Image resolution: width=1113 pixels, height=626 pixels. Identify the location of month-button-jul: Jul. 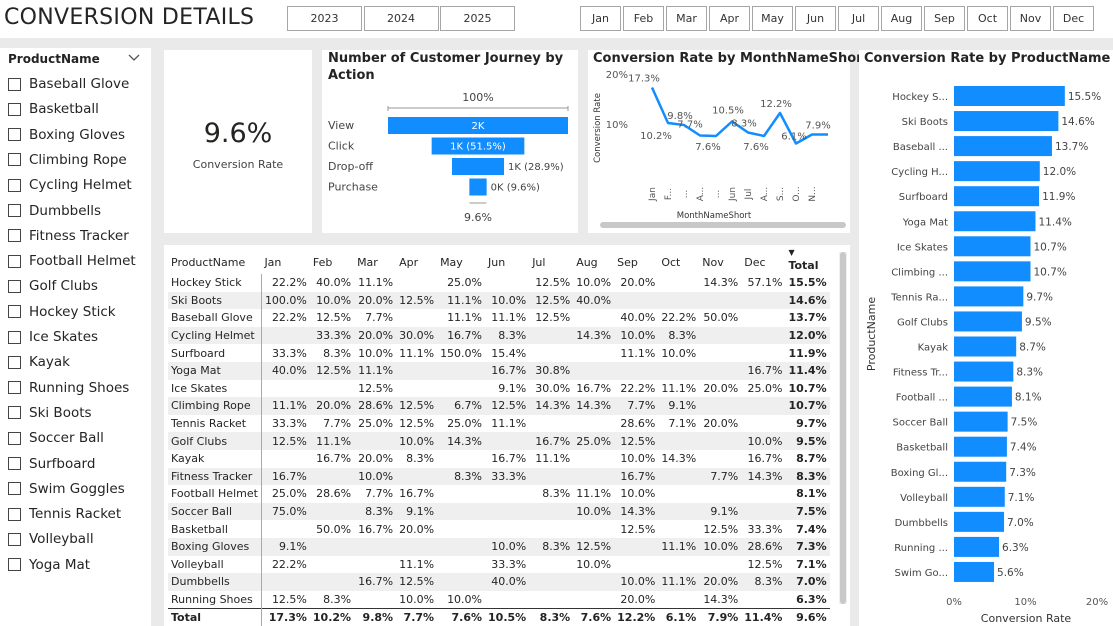
(858, 18).